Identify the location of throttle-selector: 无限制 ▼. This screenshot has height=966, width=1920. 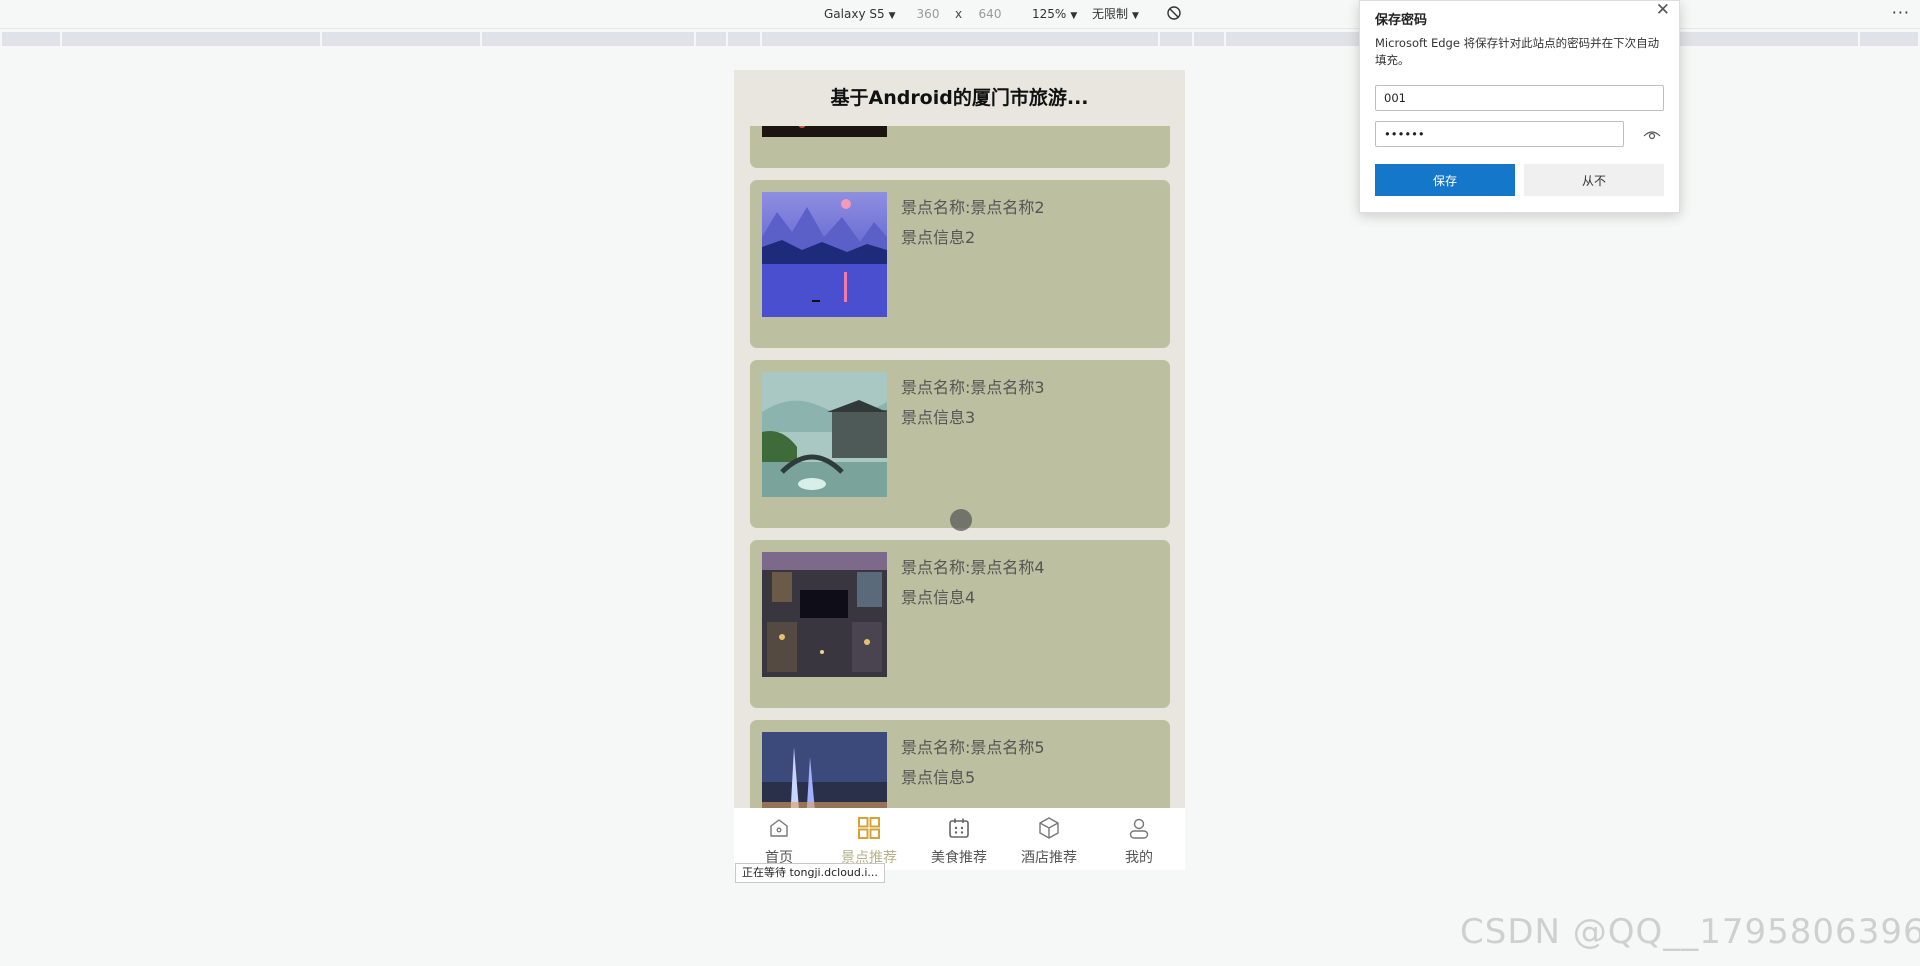
(1115, 14).